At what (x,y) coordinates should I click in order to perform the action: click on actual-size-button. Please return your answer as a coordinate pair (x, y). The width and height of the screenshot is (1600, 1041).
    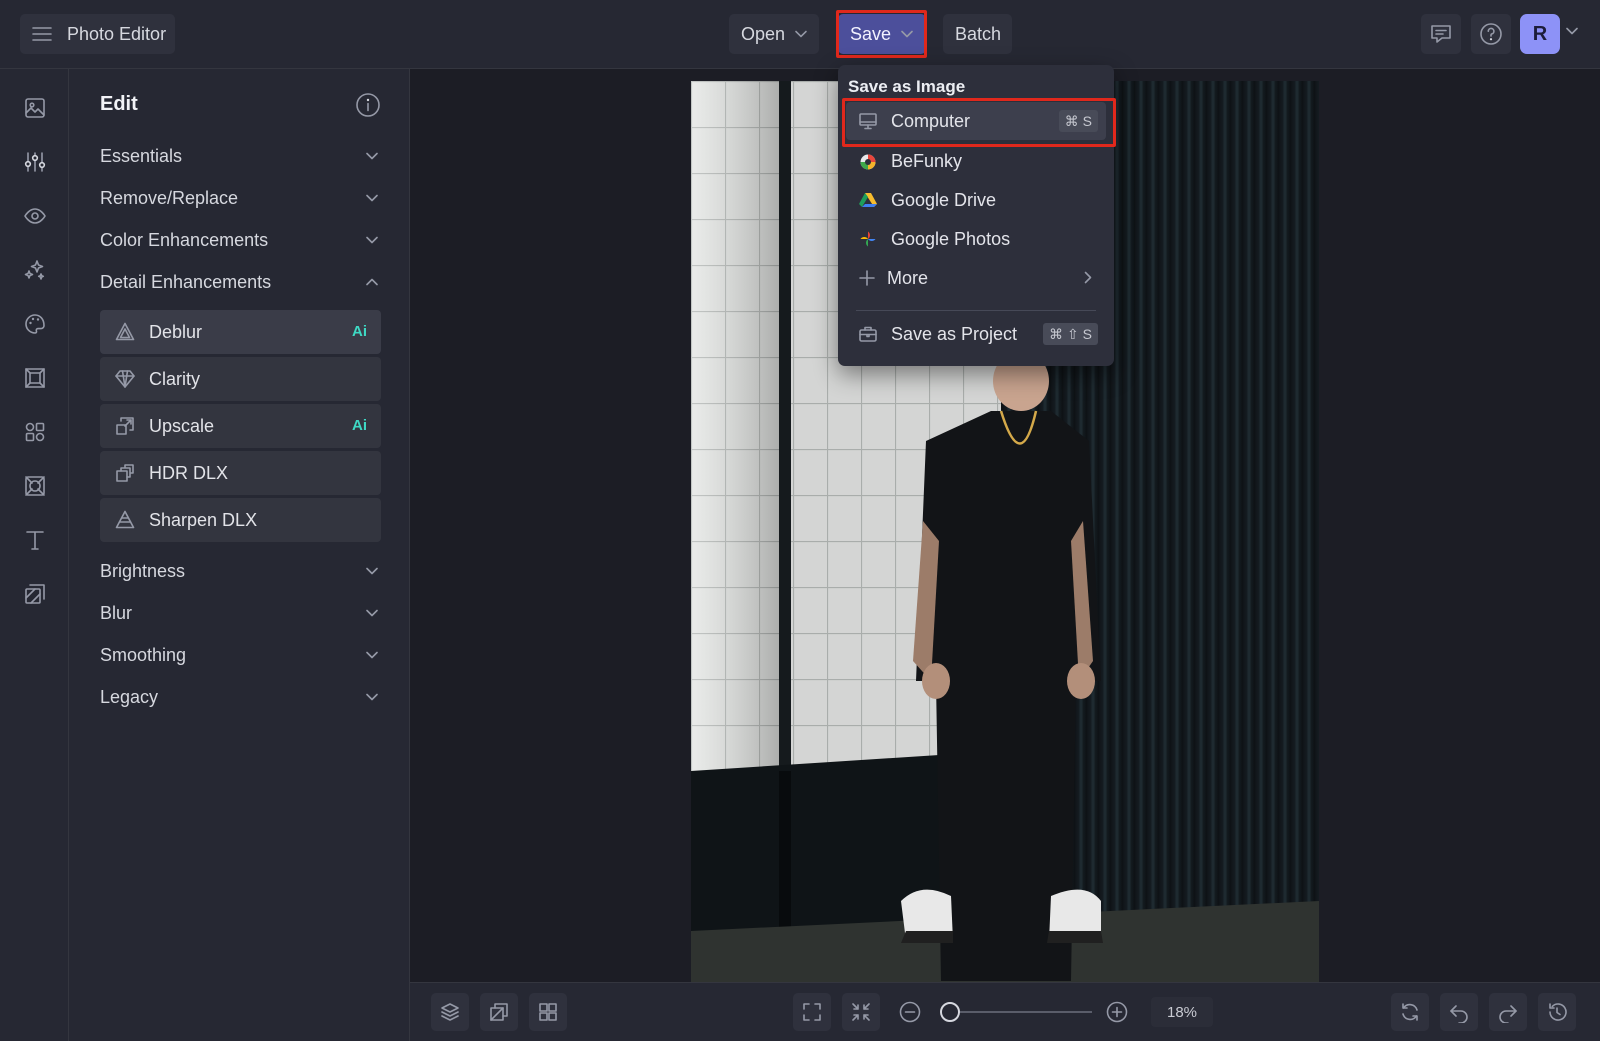
    Looking at the image, I should click on (861, 1012).